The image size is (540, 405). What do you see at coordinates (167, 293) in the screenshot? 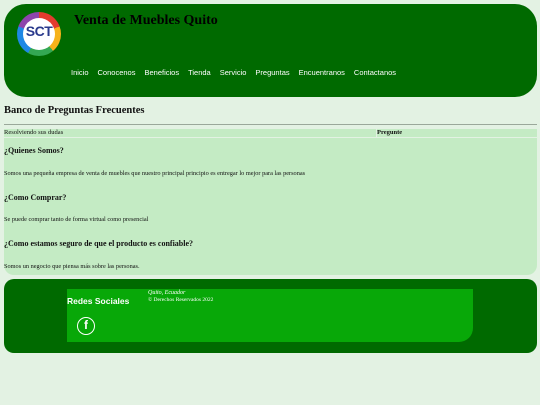
I see `footer-location: Quito, Ecuador` at bounding box center [167, 293].